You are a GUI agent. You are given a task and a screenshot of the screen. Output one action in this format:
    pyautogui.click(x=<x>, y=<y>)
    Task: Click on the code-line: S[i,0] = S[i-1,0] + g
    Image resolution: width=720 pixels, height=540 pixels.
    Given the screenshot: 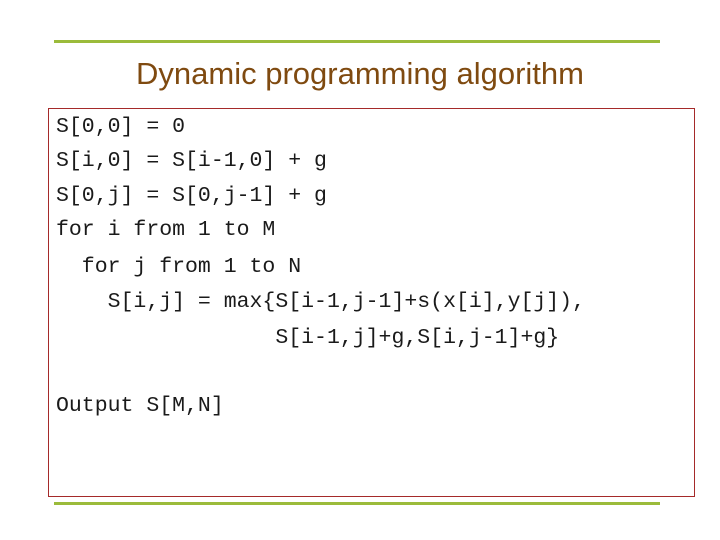 What is the action you would take?
    pyautogui.click(x=191, y=161)
    